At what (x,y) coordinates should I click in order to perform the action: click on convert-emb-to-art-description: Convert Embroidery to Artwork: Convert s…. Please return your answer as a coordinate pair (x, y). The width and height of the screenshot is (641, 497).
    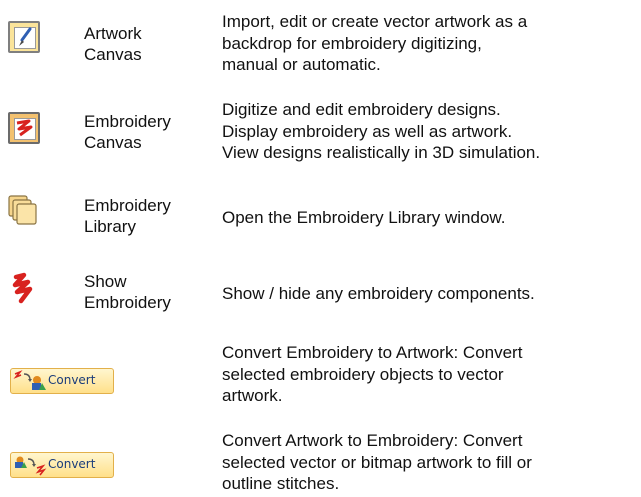
    Looking at the image, I should click on (372, 374).